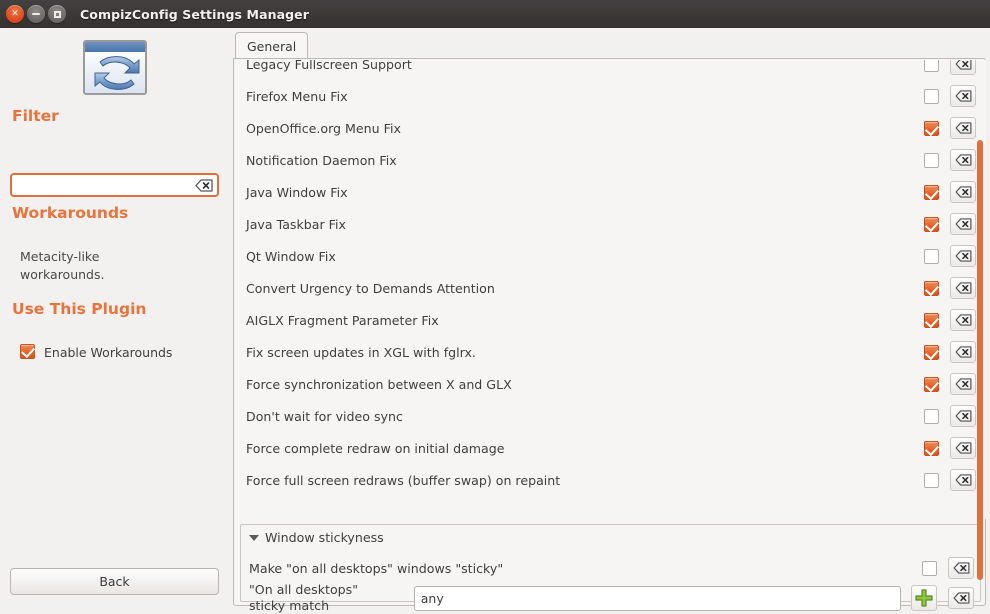 Image resolution: width=990 pixels, height=614 pixels. Describe the element at coordinates (324, 416) in the screenshot. I see `option-label: Don't wait for video sync` at that location.